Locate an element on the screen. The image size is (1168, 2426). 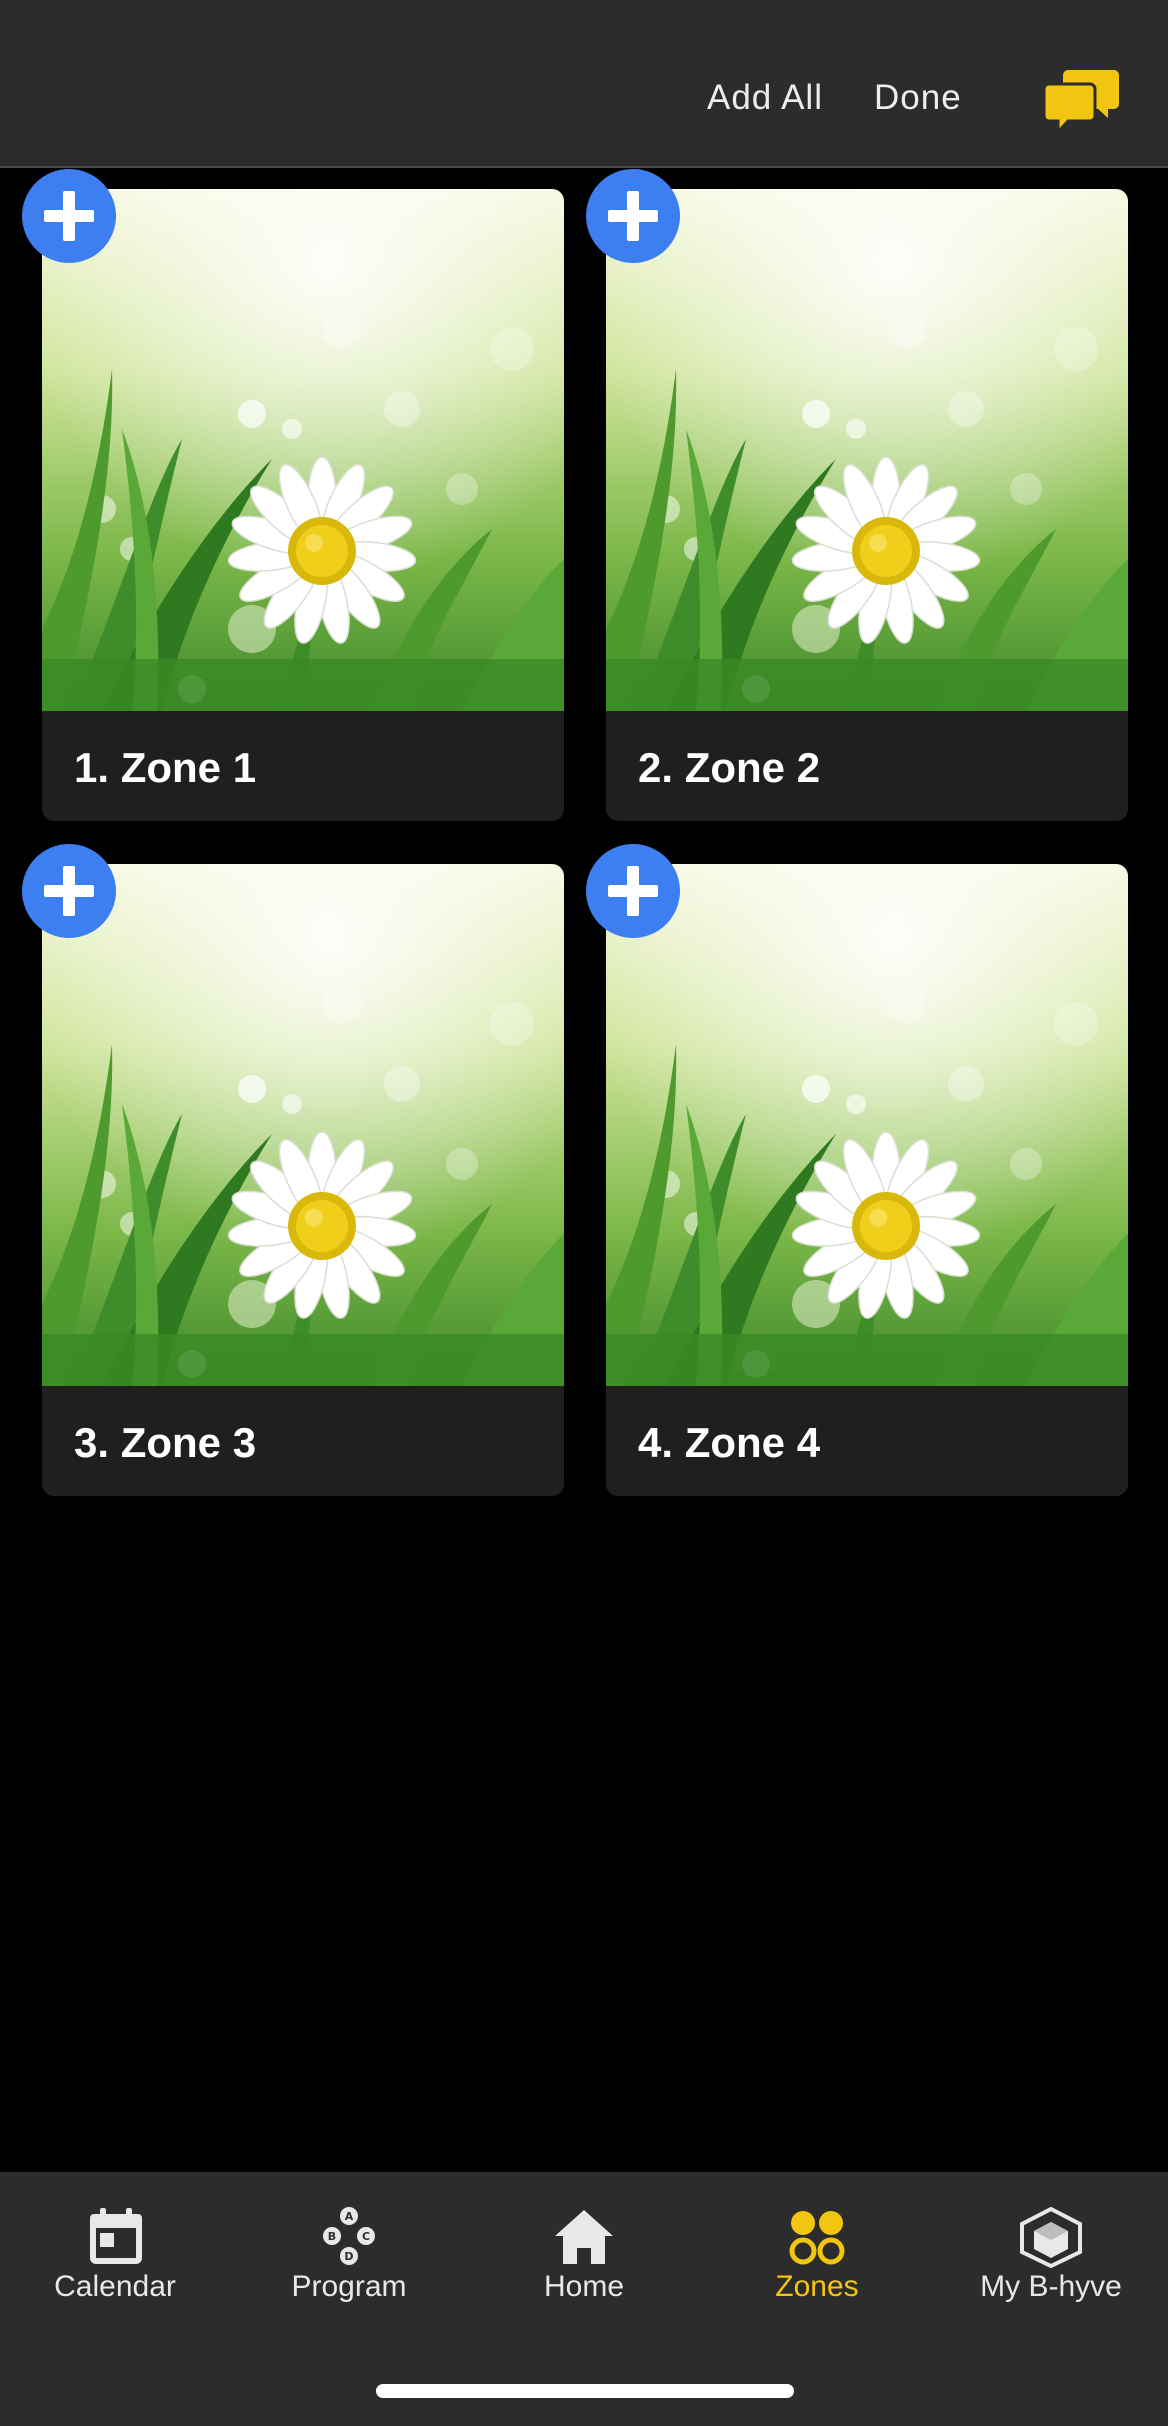
zone-2-photo is located at coordinates (867, 450).